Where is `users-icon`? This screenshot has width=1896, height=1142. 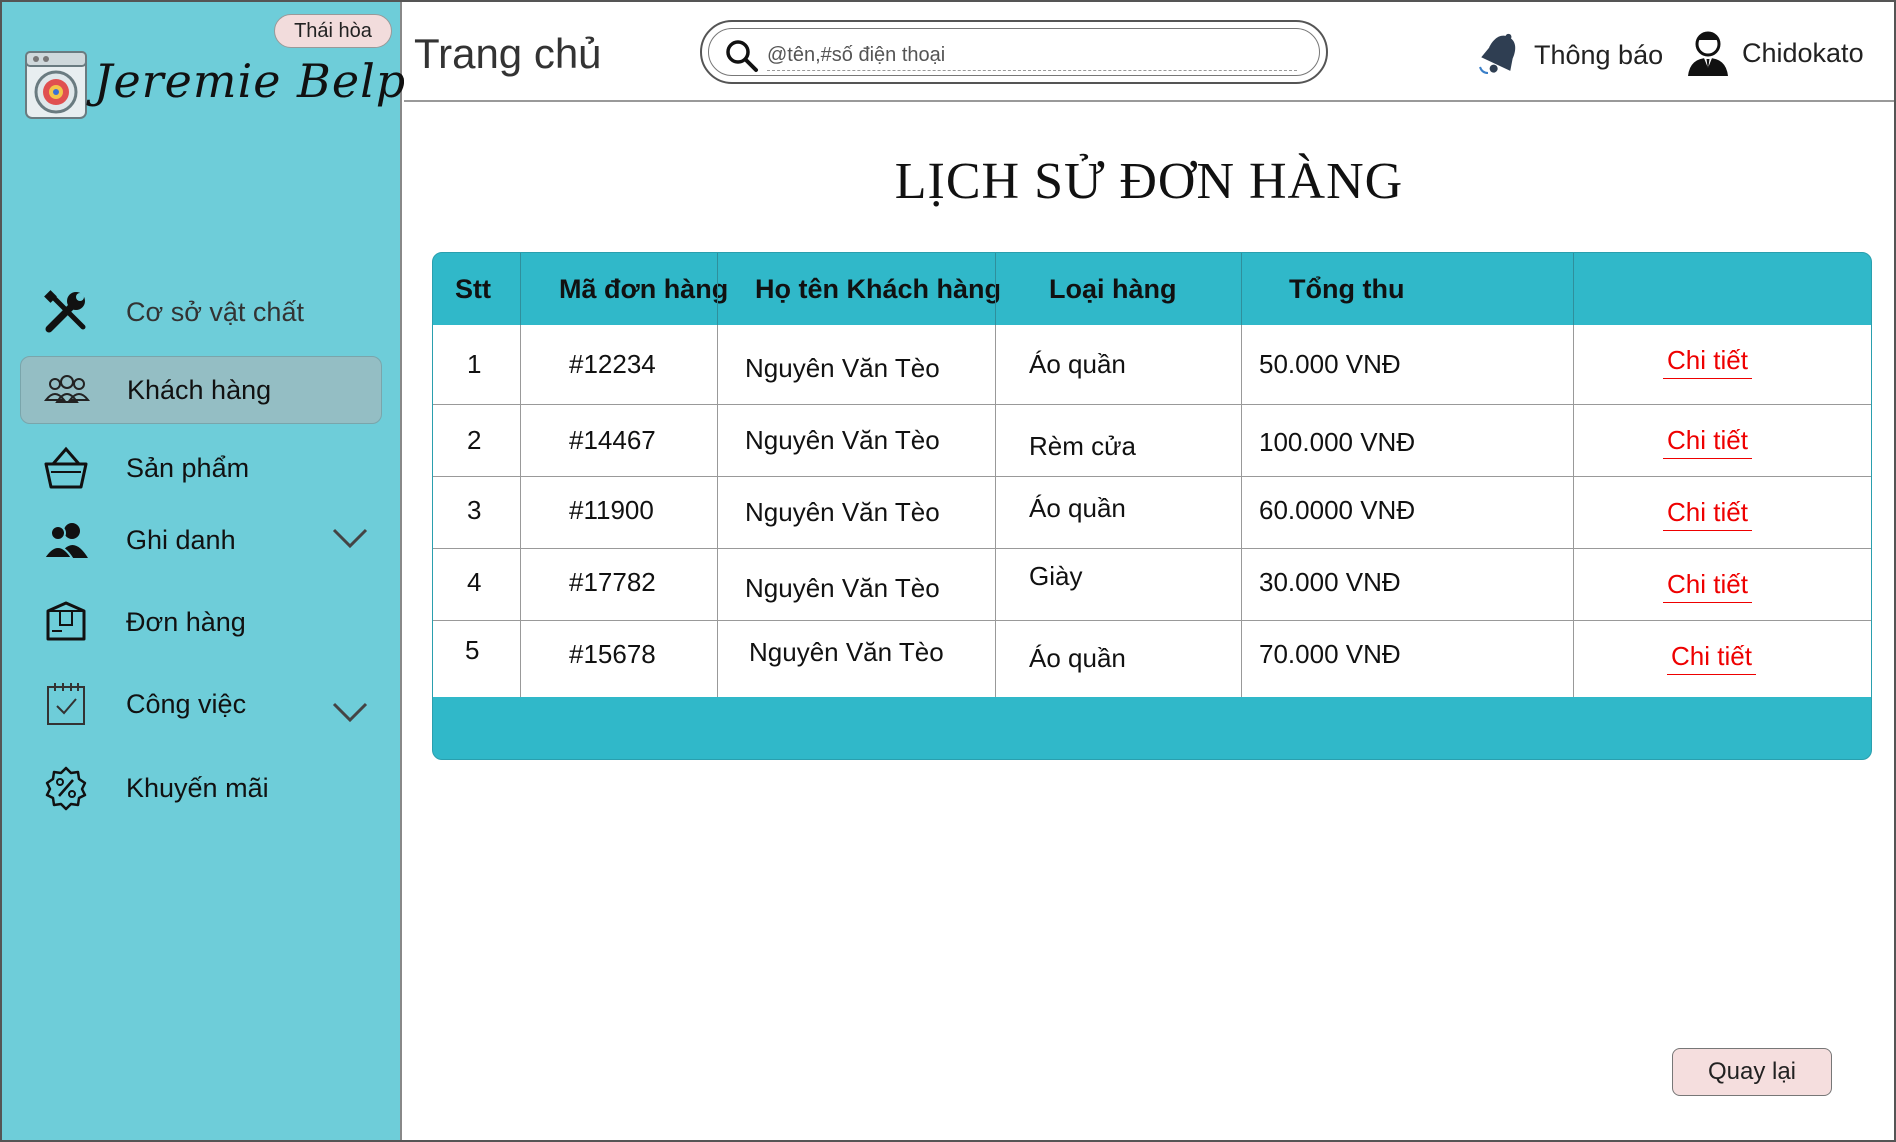
users-icon is located at coordinates (66, 540).